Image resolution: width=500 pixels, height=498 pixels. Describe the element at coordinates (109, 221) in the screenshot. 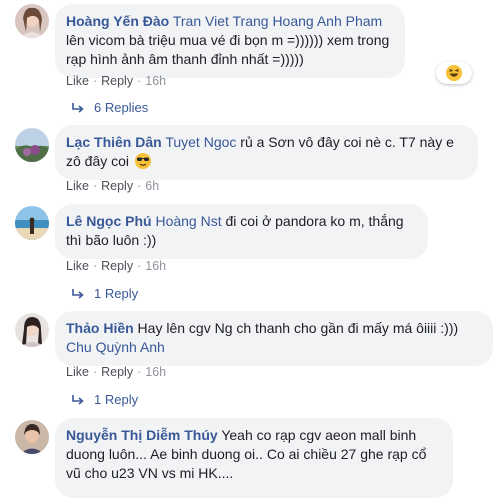

I see `comment-author: Lê Ngọc Phú` at that location.